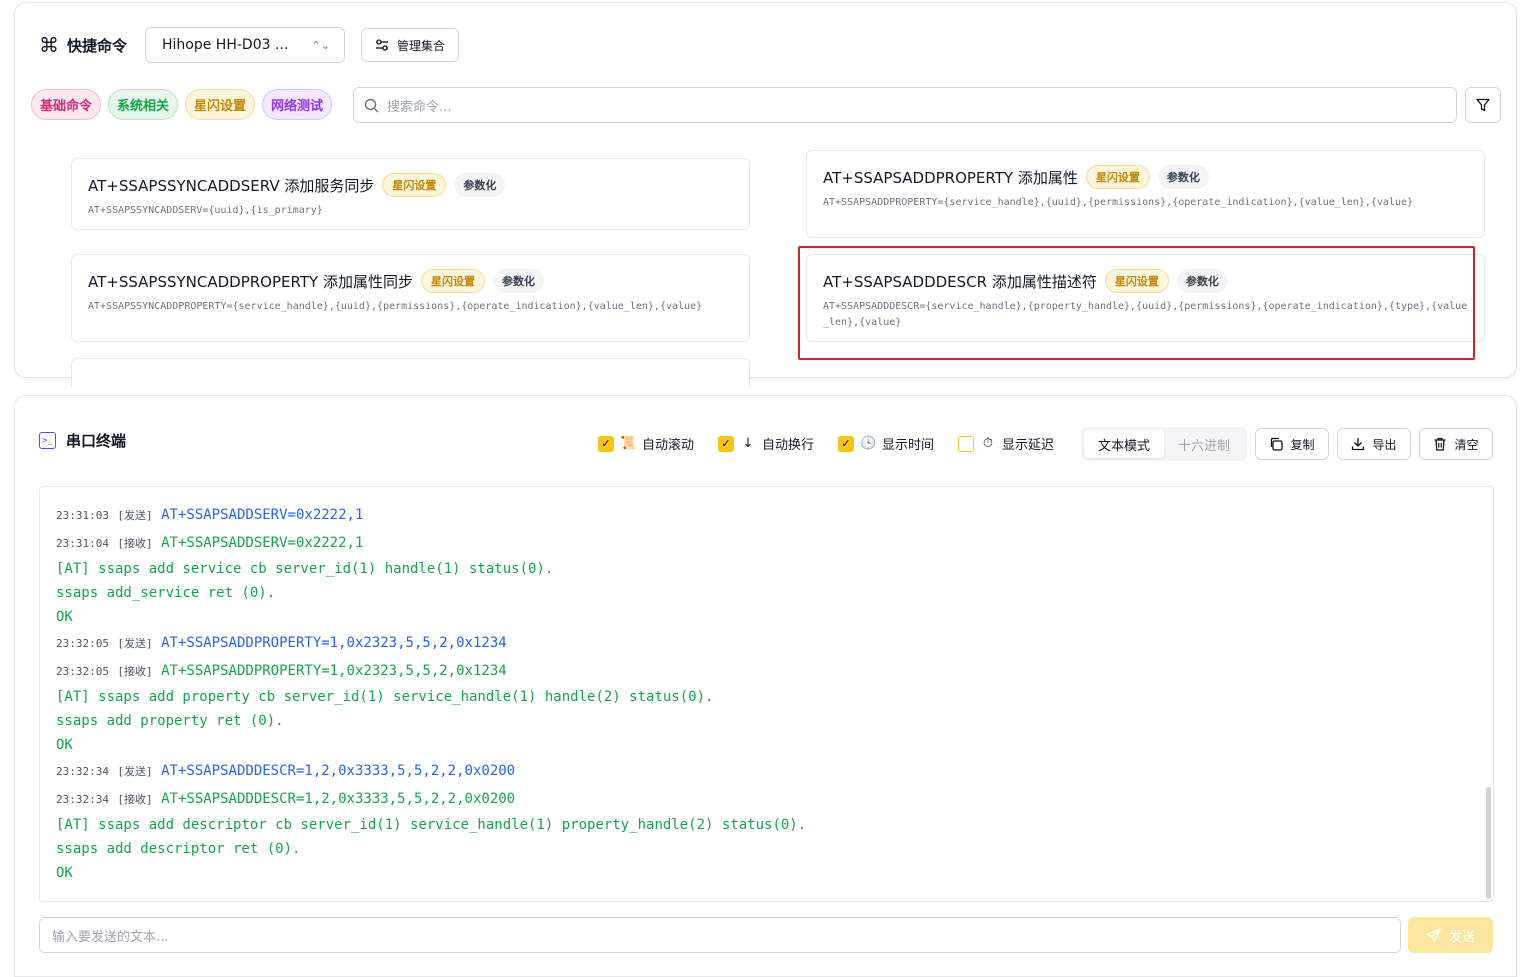  What do you see at coordinates (135, 643) in the screenshot?
I see `log-direction-tag: [发送]` at bounding box center [135, 643].